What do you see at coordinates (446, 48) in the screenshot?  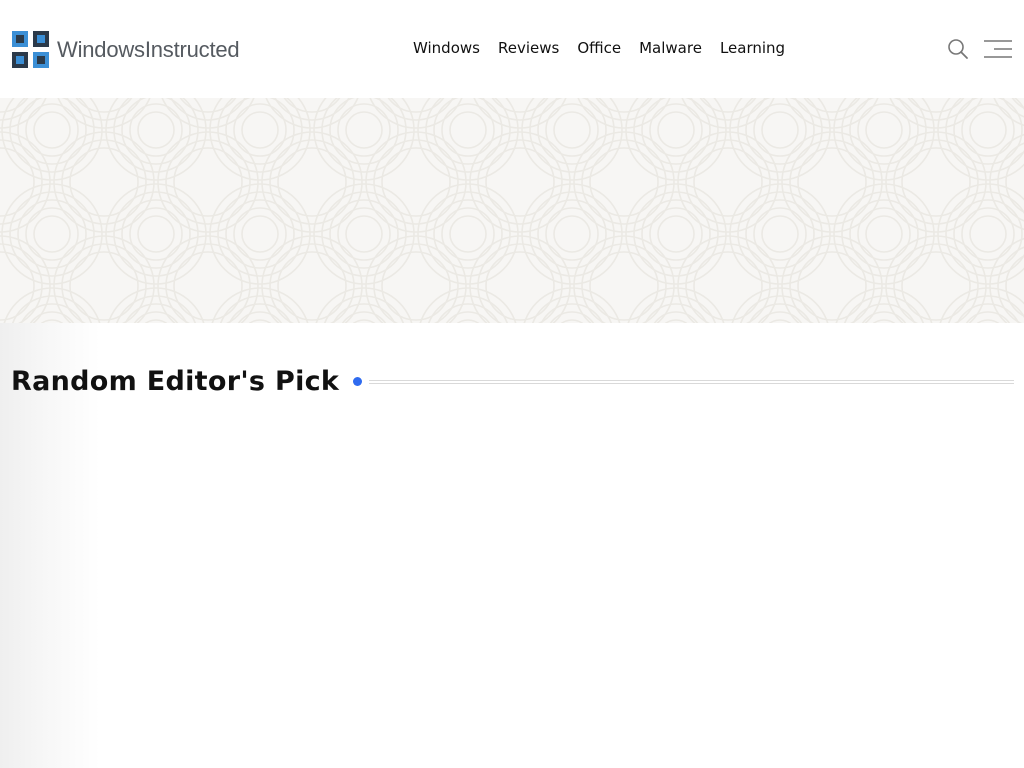 I see `nav-item-windows: Windows` at bounding box center [446, 48].